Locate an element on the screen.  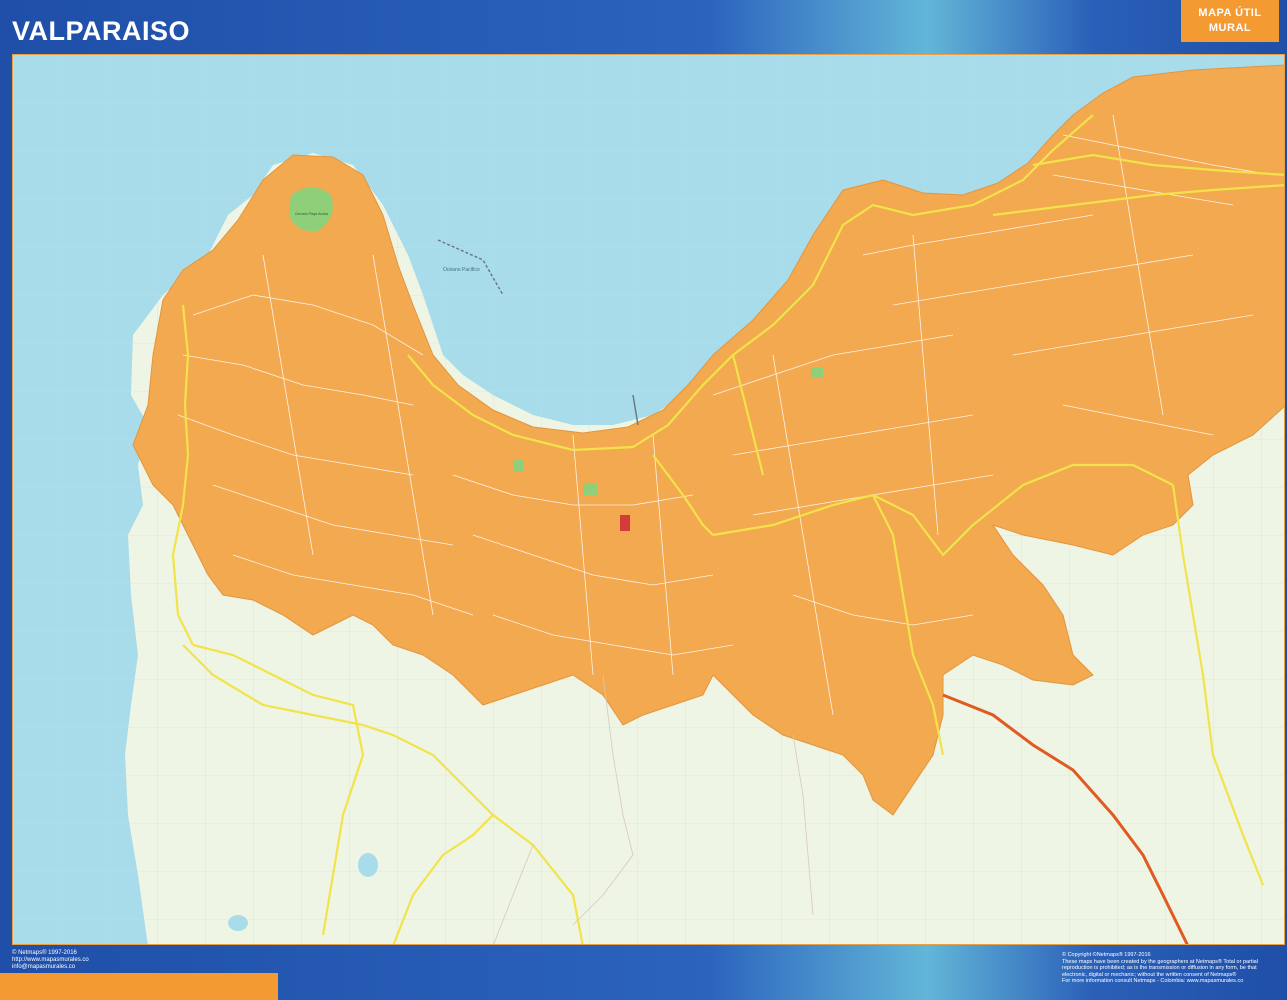
footer-left-line-2: http://www.mapasmurales.co is located at coordinates (50, 960).